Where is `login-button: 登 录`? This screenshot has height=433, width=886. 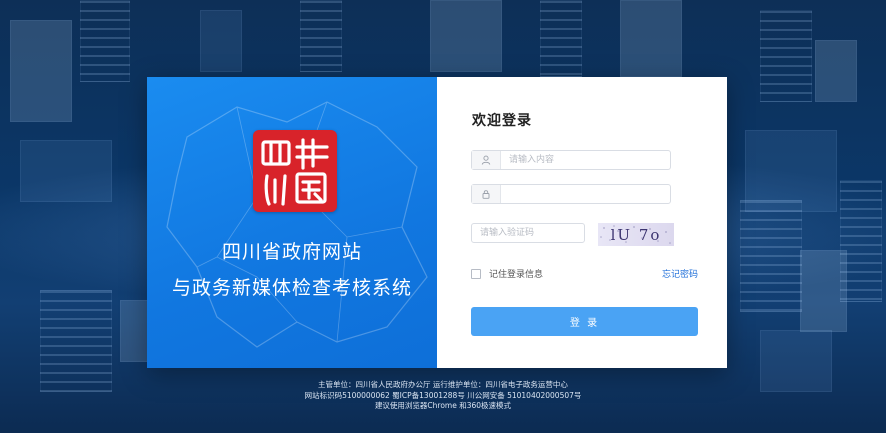 login-button: 登 录 is located at coordinates (584, 321).